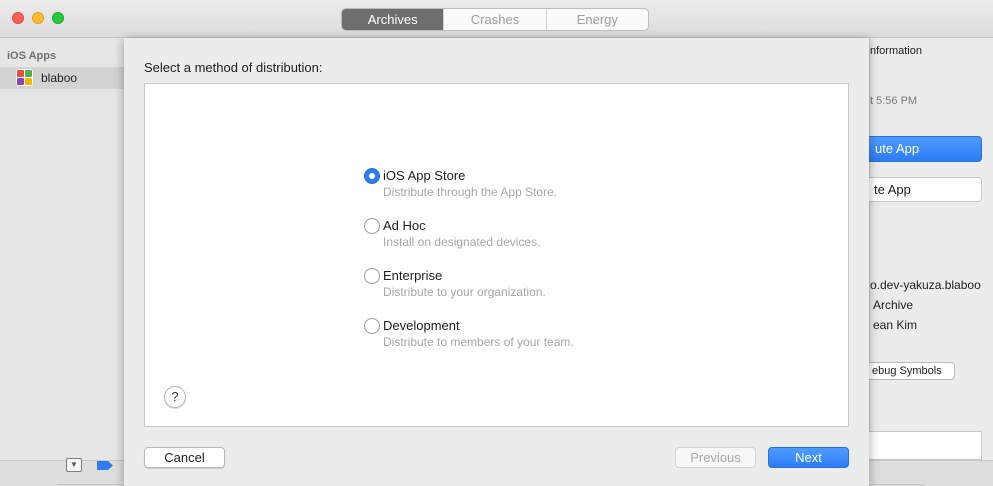  Describe the element at coordinates (175, 397) in the screenshot. I see `help-button: ?` at that location.